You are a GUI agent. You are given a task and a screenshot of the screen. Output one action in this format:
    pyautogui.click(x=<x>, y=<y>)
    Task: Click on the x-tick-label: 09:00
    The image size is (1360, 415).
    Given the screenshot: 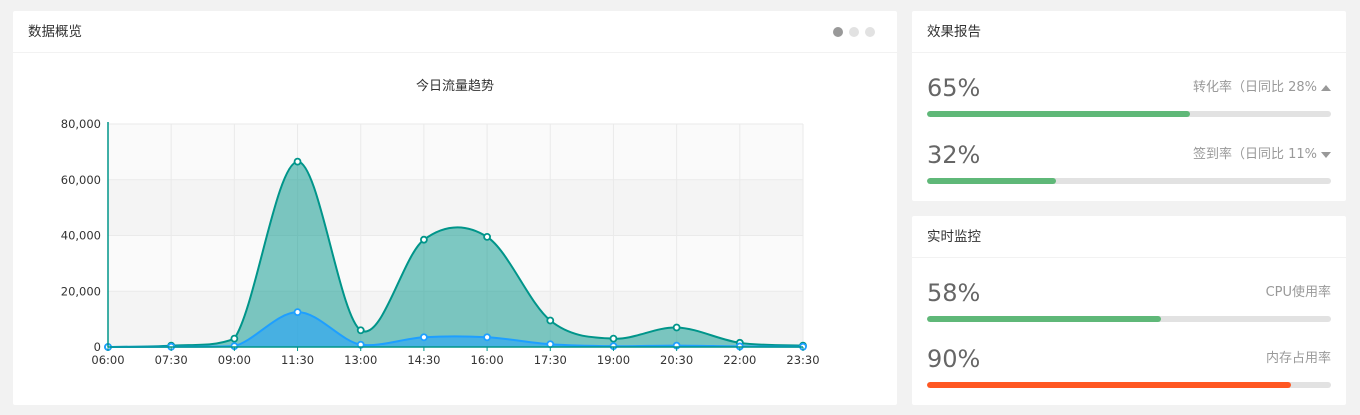 What is the action you would take?
    pyautogui.click(x=234, y=360)
    